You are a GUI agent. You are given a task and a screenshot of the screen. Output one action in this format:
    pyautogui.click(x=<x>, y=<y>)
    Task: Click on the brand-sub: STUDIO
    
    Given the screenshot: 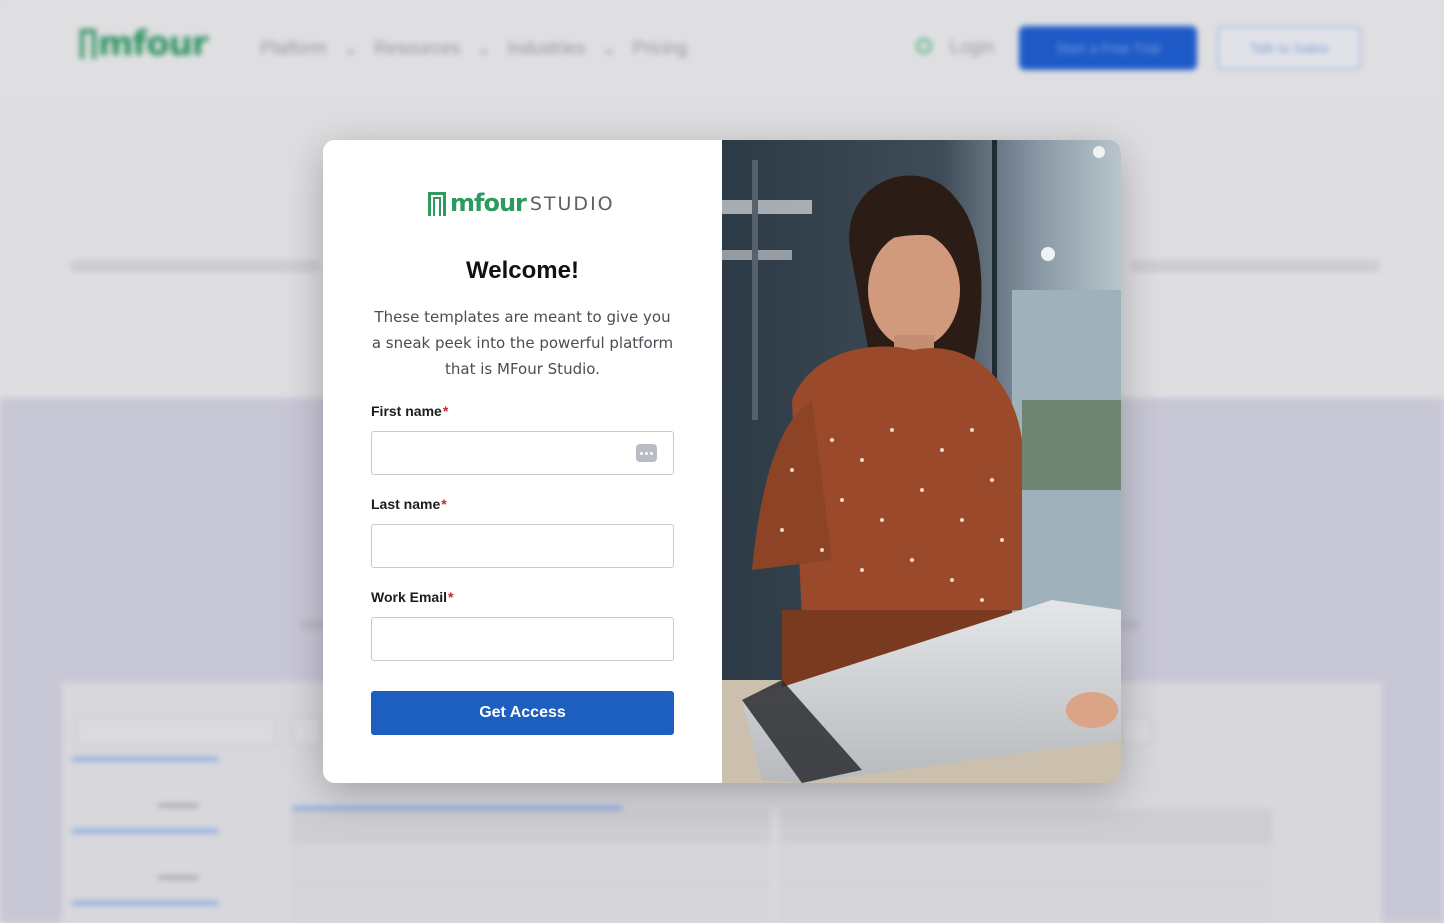 What is the action you would take?
    pyautogui.click(x=572, y=204)
    